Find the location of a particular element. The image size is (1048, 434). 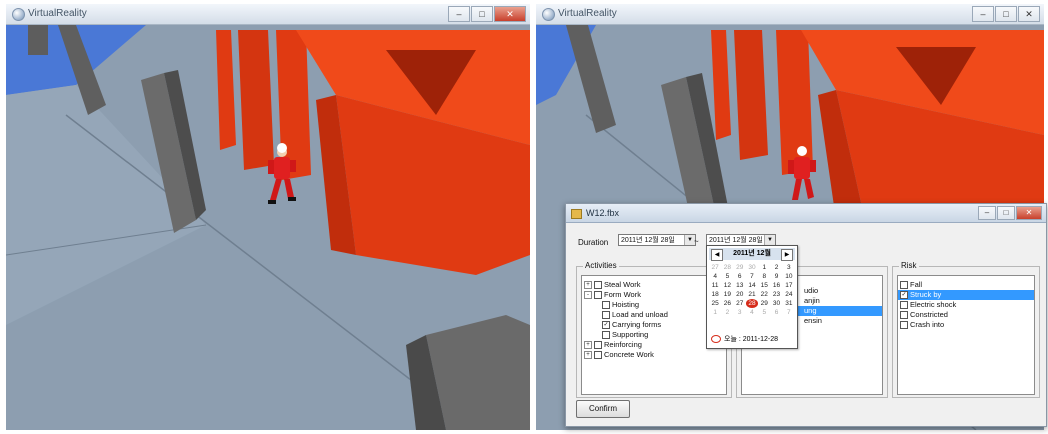

start-date-picker: 2011년 12월 28일 ▼ is located at coordinates (657, 240).